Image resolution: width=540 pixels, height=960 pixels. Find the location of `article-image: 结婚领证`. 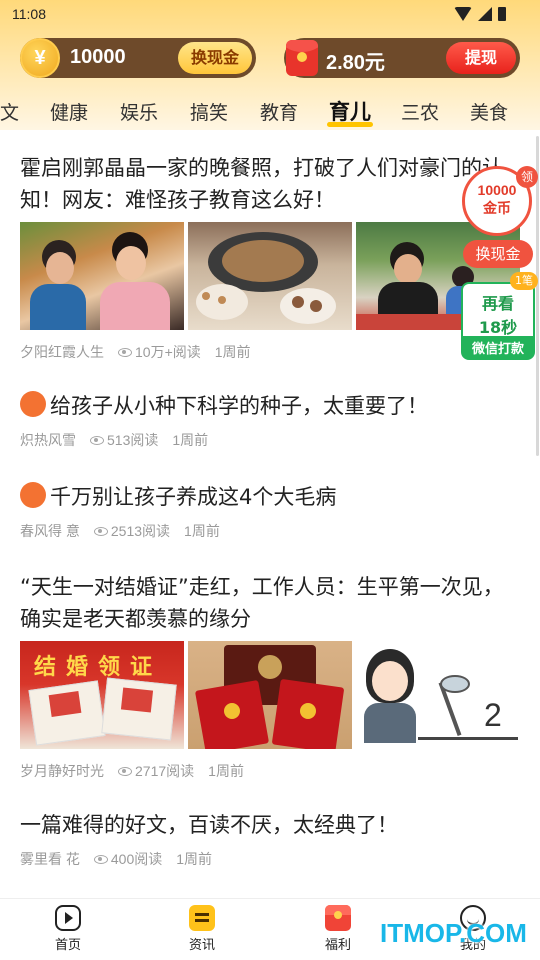

article-image: 结婚领证 is located at coordinates (102, 695).